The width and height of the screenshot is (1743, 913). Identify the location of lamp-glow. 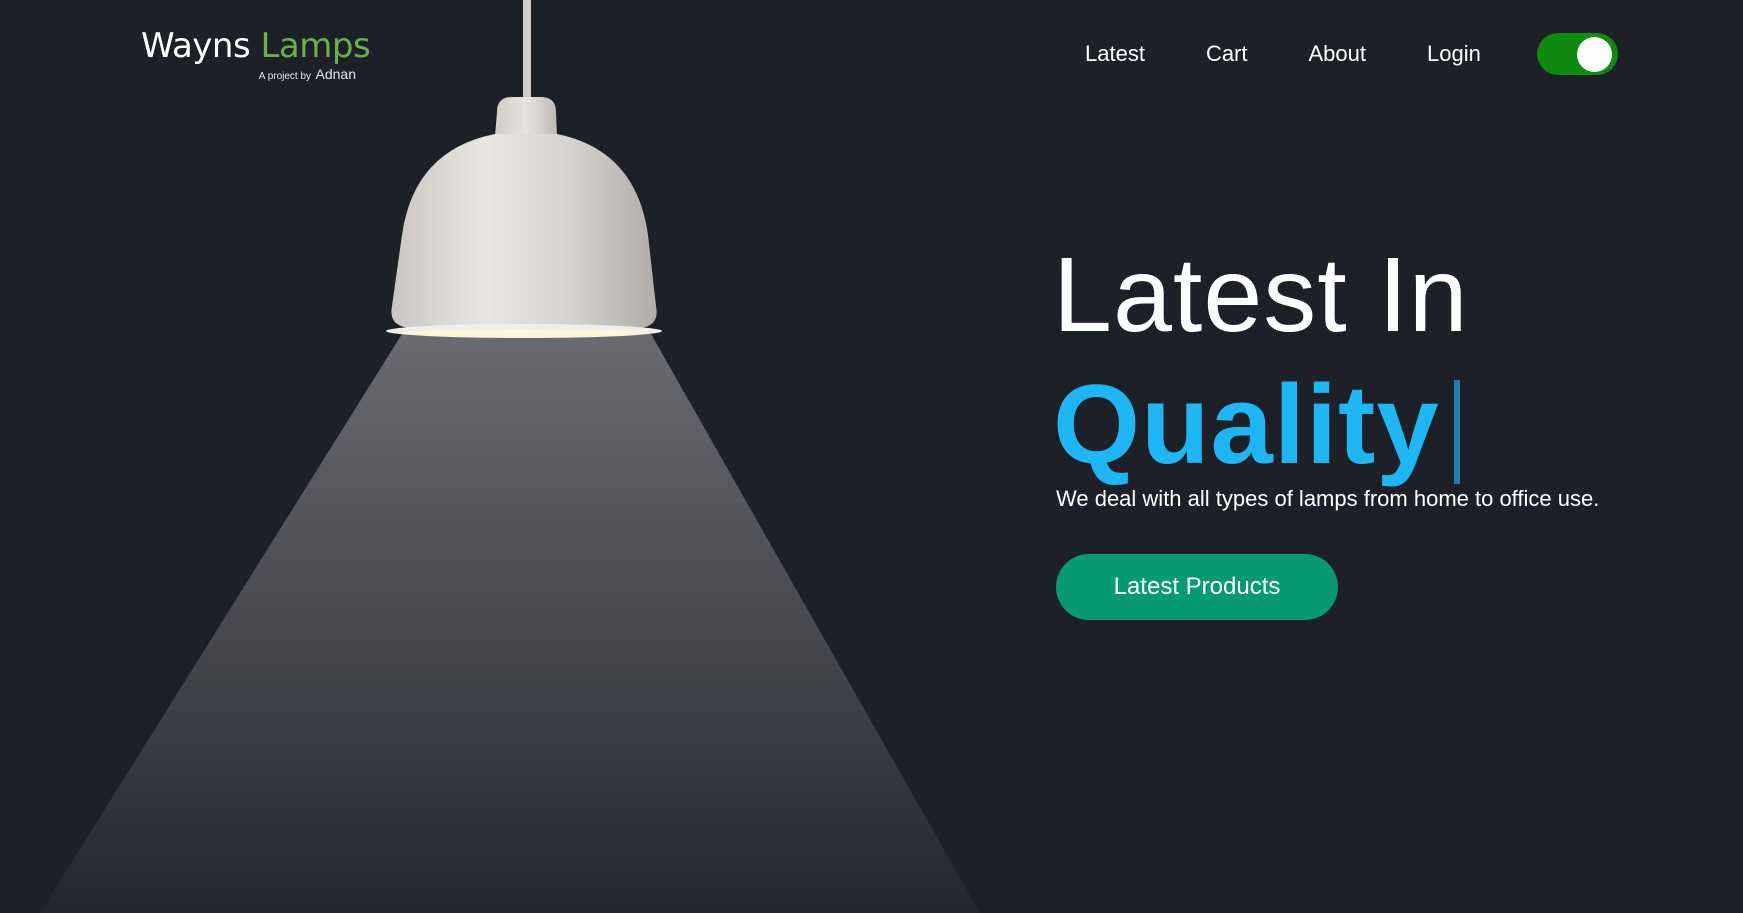
(524, 333).